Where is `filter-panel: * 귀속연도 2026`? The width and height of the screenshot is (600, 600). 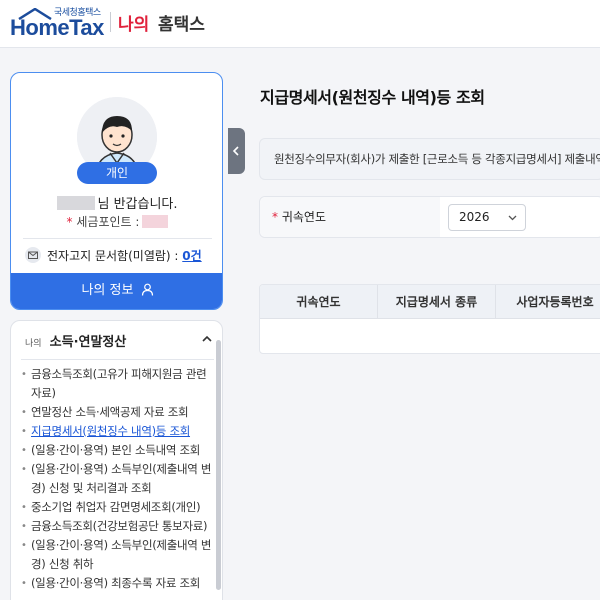
filter-panel: * 귀속연도 2026 is located at coordinates (429, 217).